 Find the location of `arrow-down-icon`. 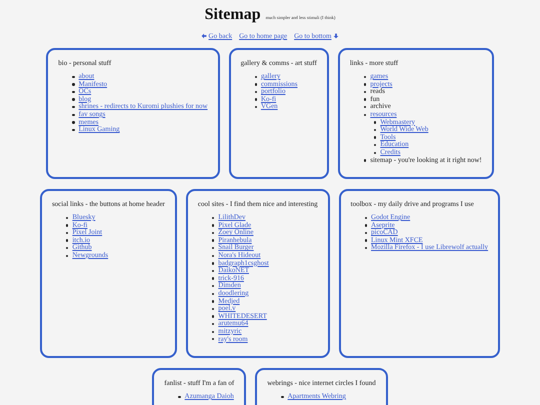

arrow-down-icon is located at coordinates (336, 36).